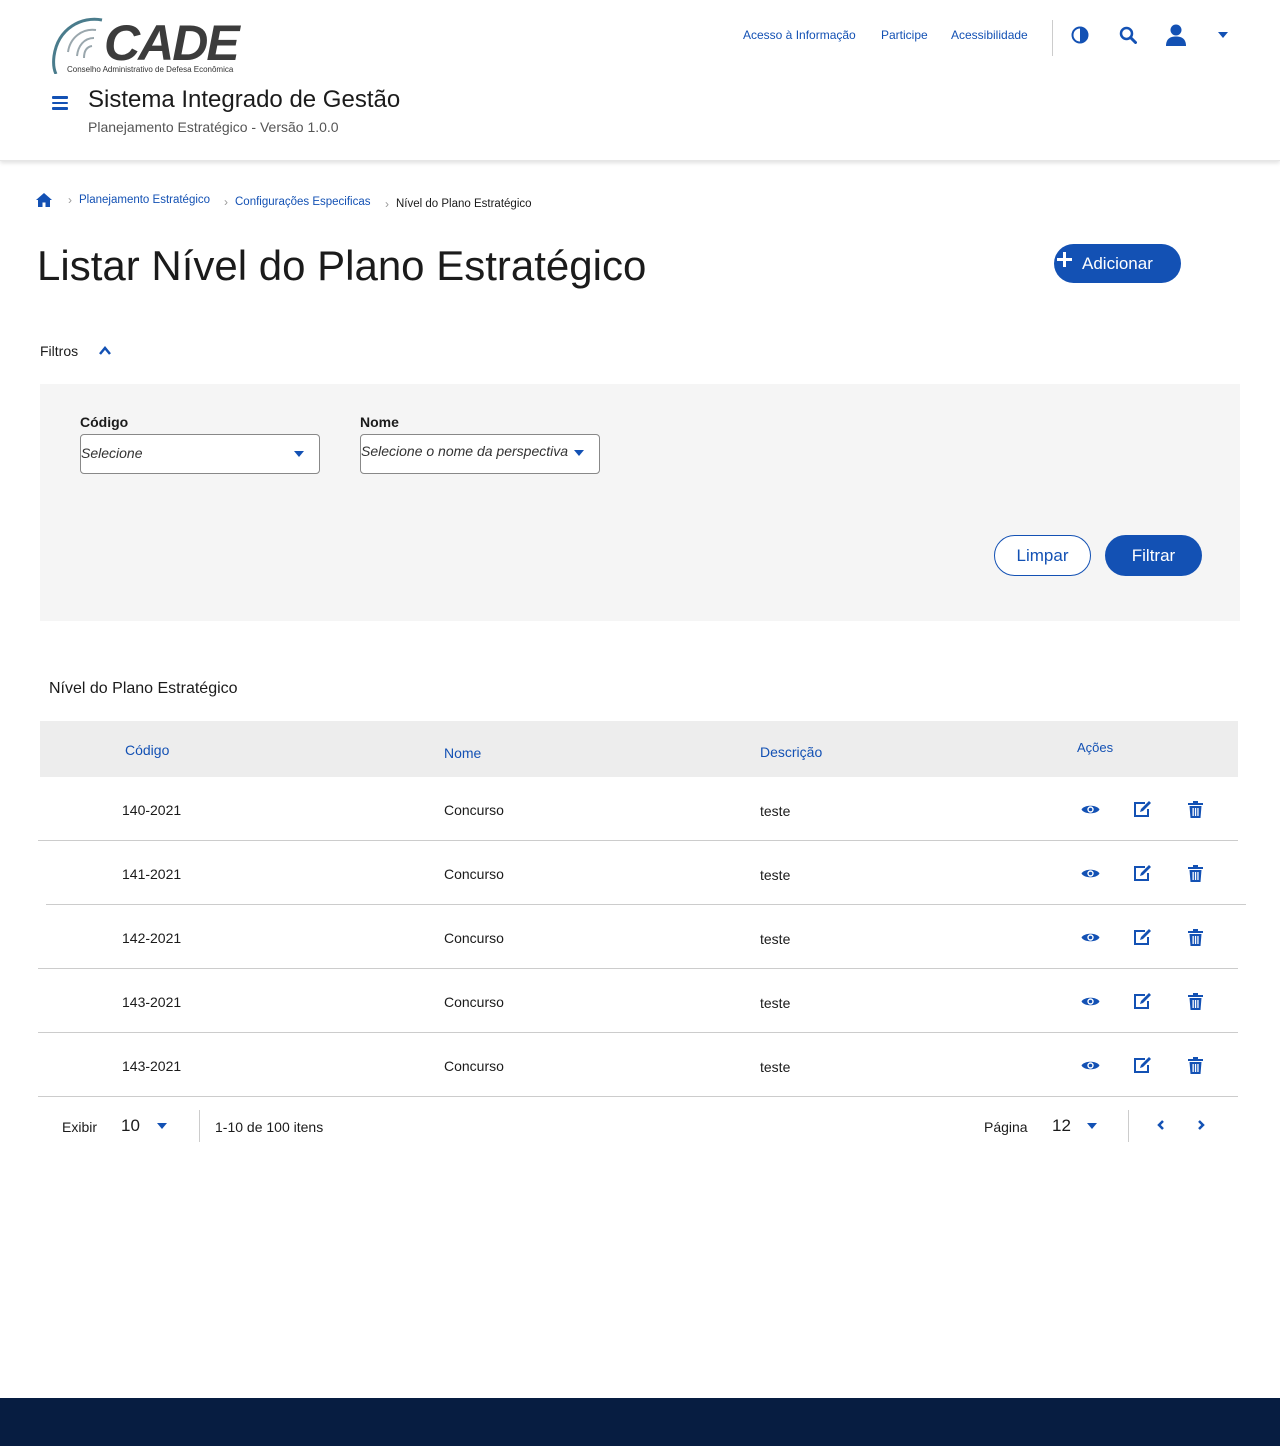  What do you see at coordinates (1176, 35) in the screenshot?
I see `user-icon` at bounding box center [1176, 35].